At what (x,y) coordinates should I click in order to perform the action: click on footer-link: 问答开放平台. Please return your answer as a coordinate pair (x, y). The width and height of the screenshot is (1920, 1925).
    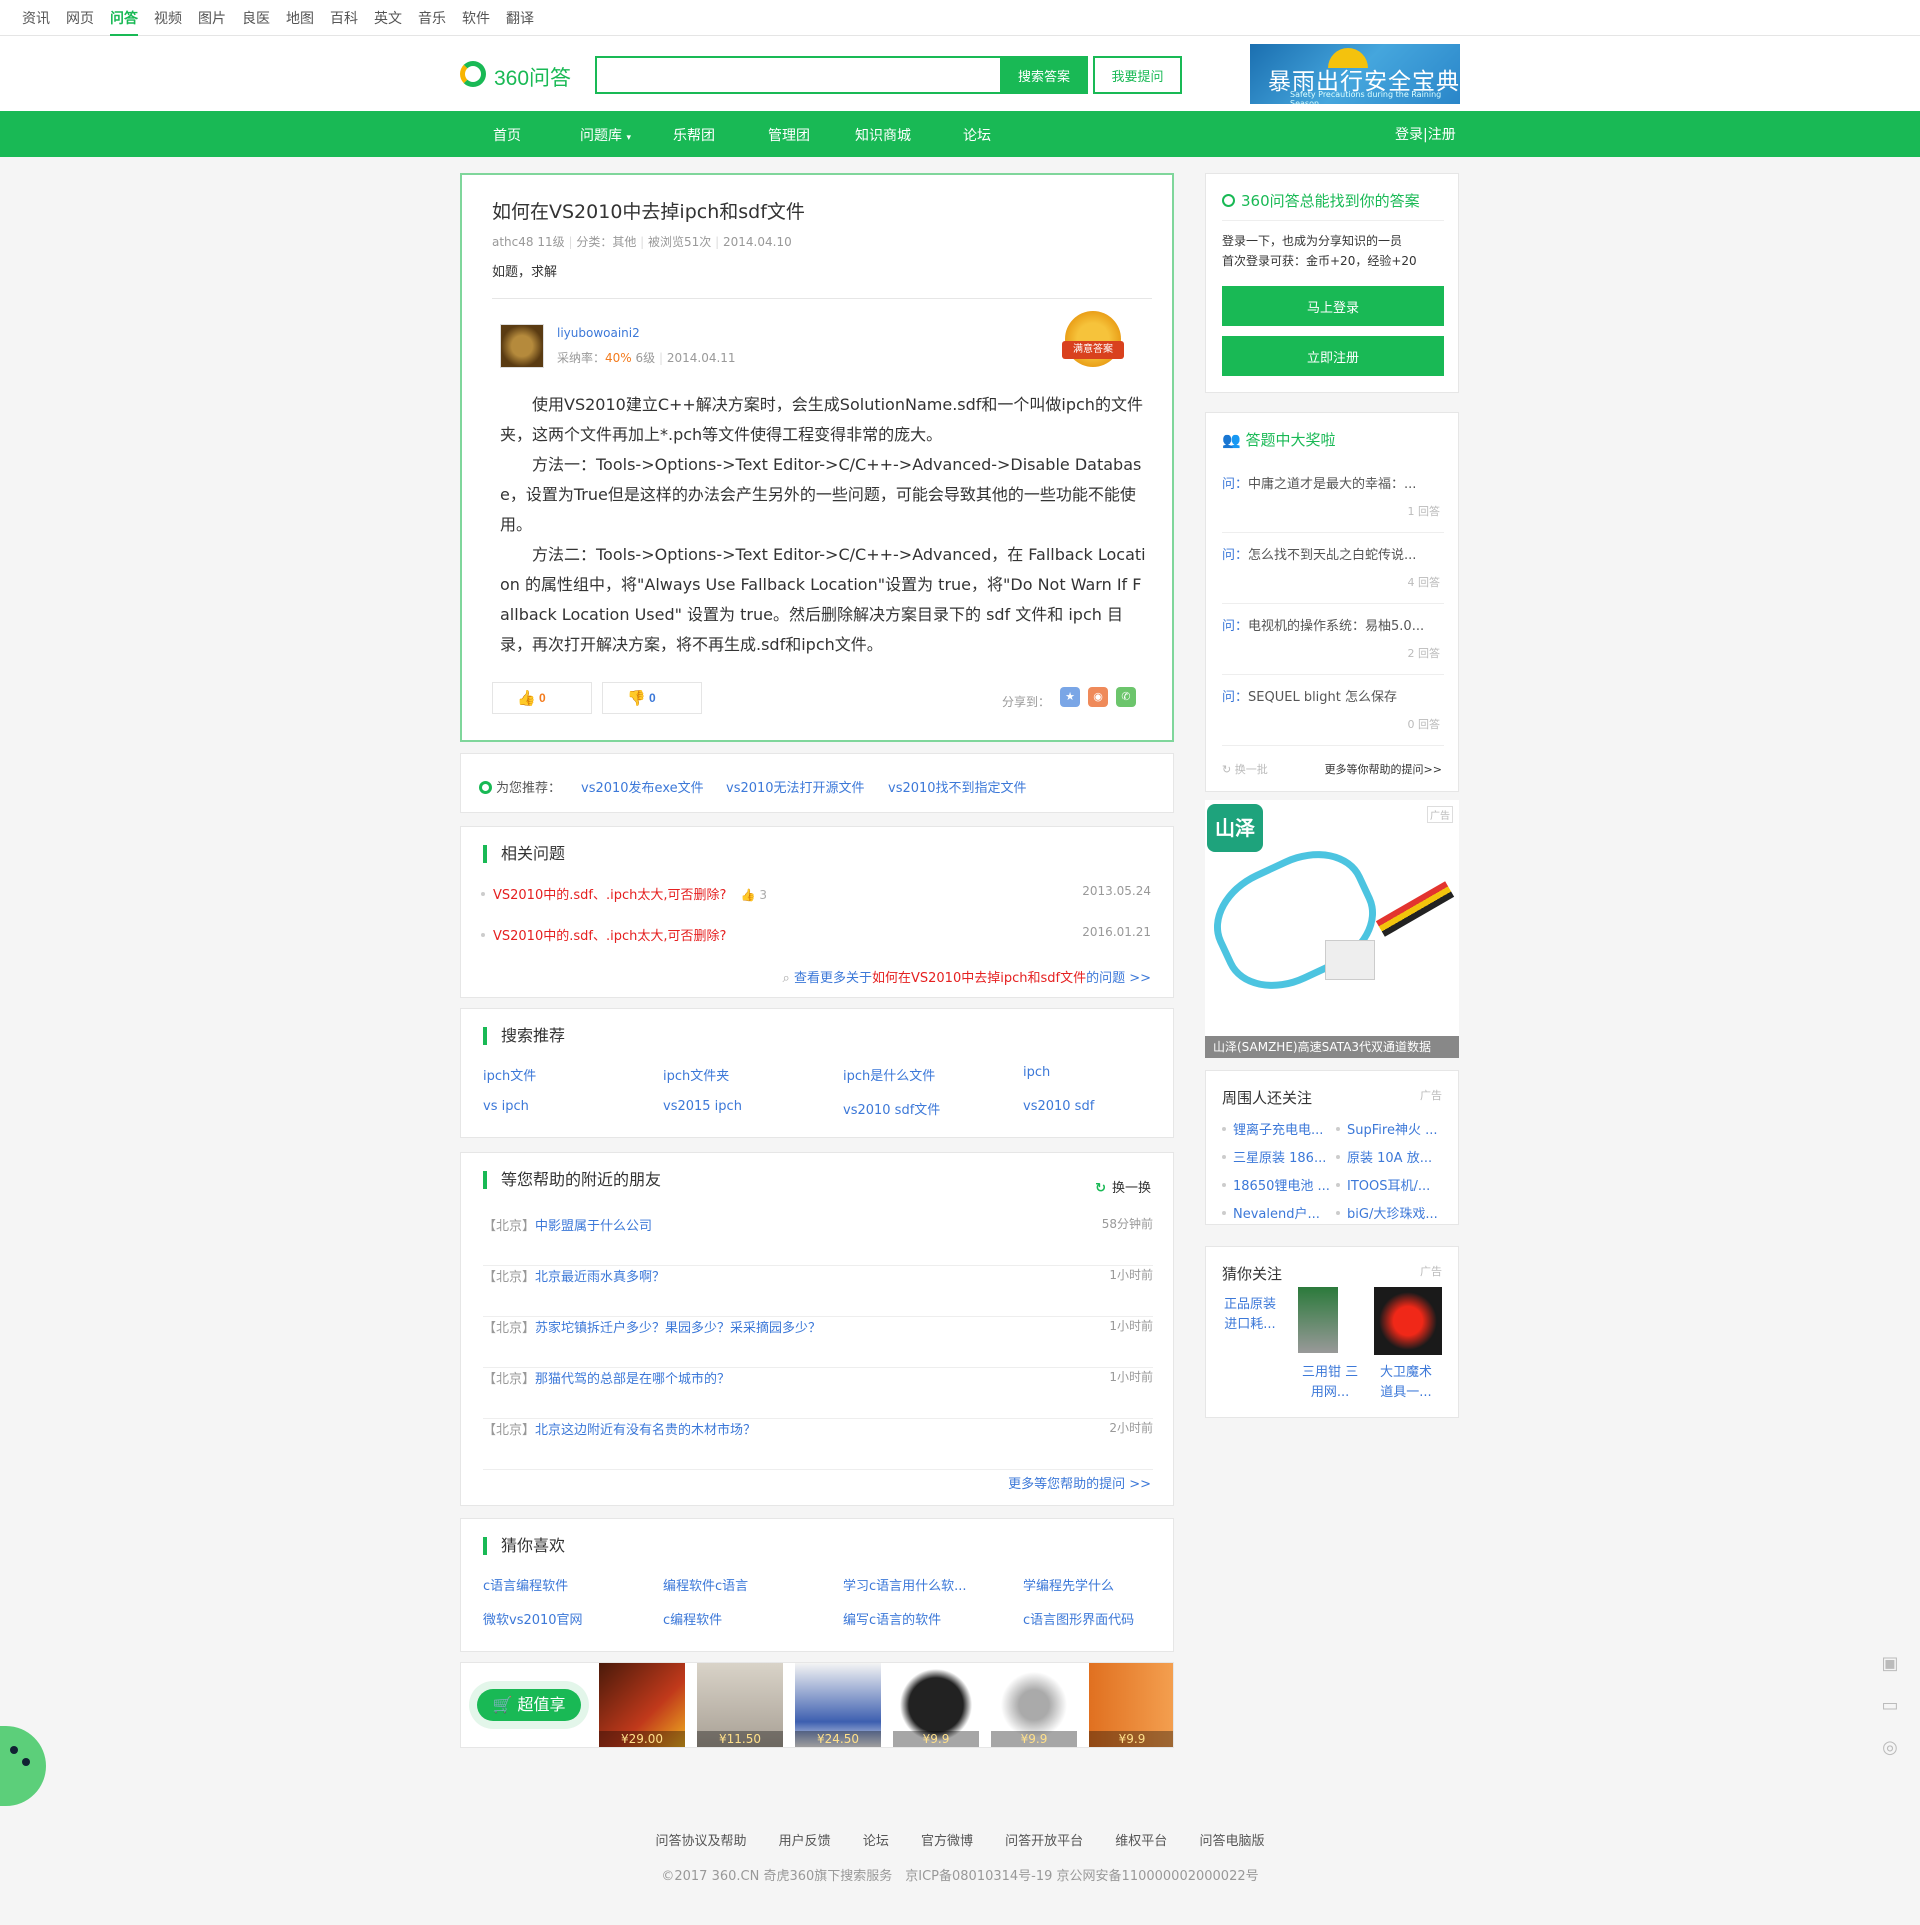
    Looking at the image, I should click on (1044, 1841).